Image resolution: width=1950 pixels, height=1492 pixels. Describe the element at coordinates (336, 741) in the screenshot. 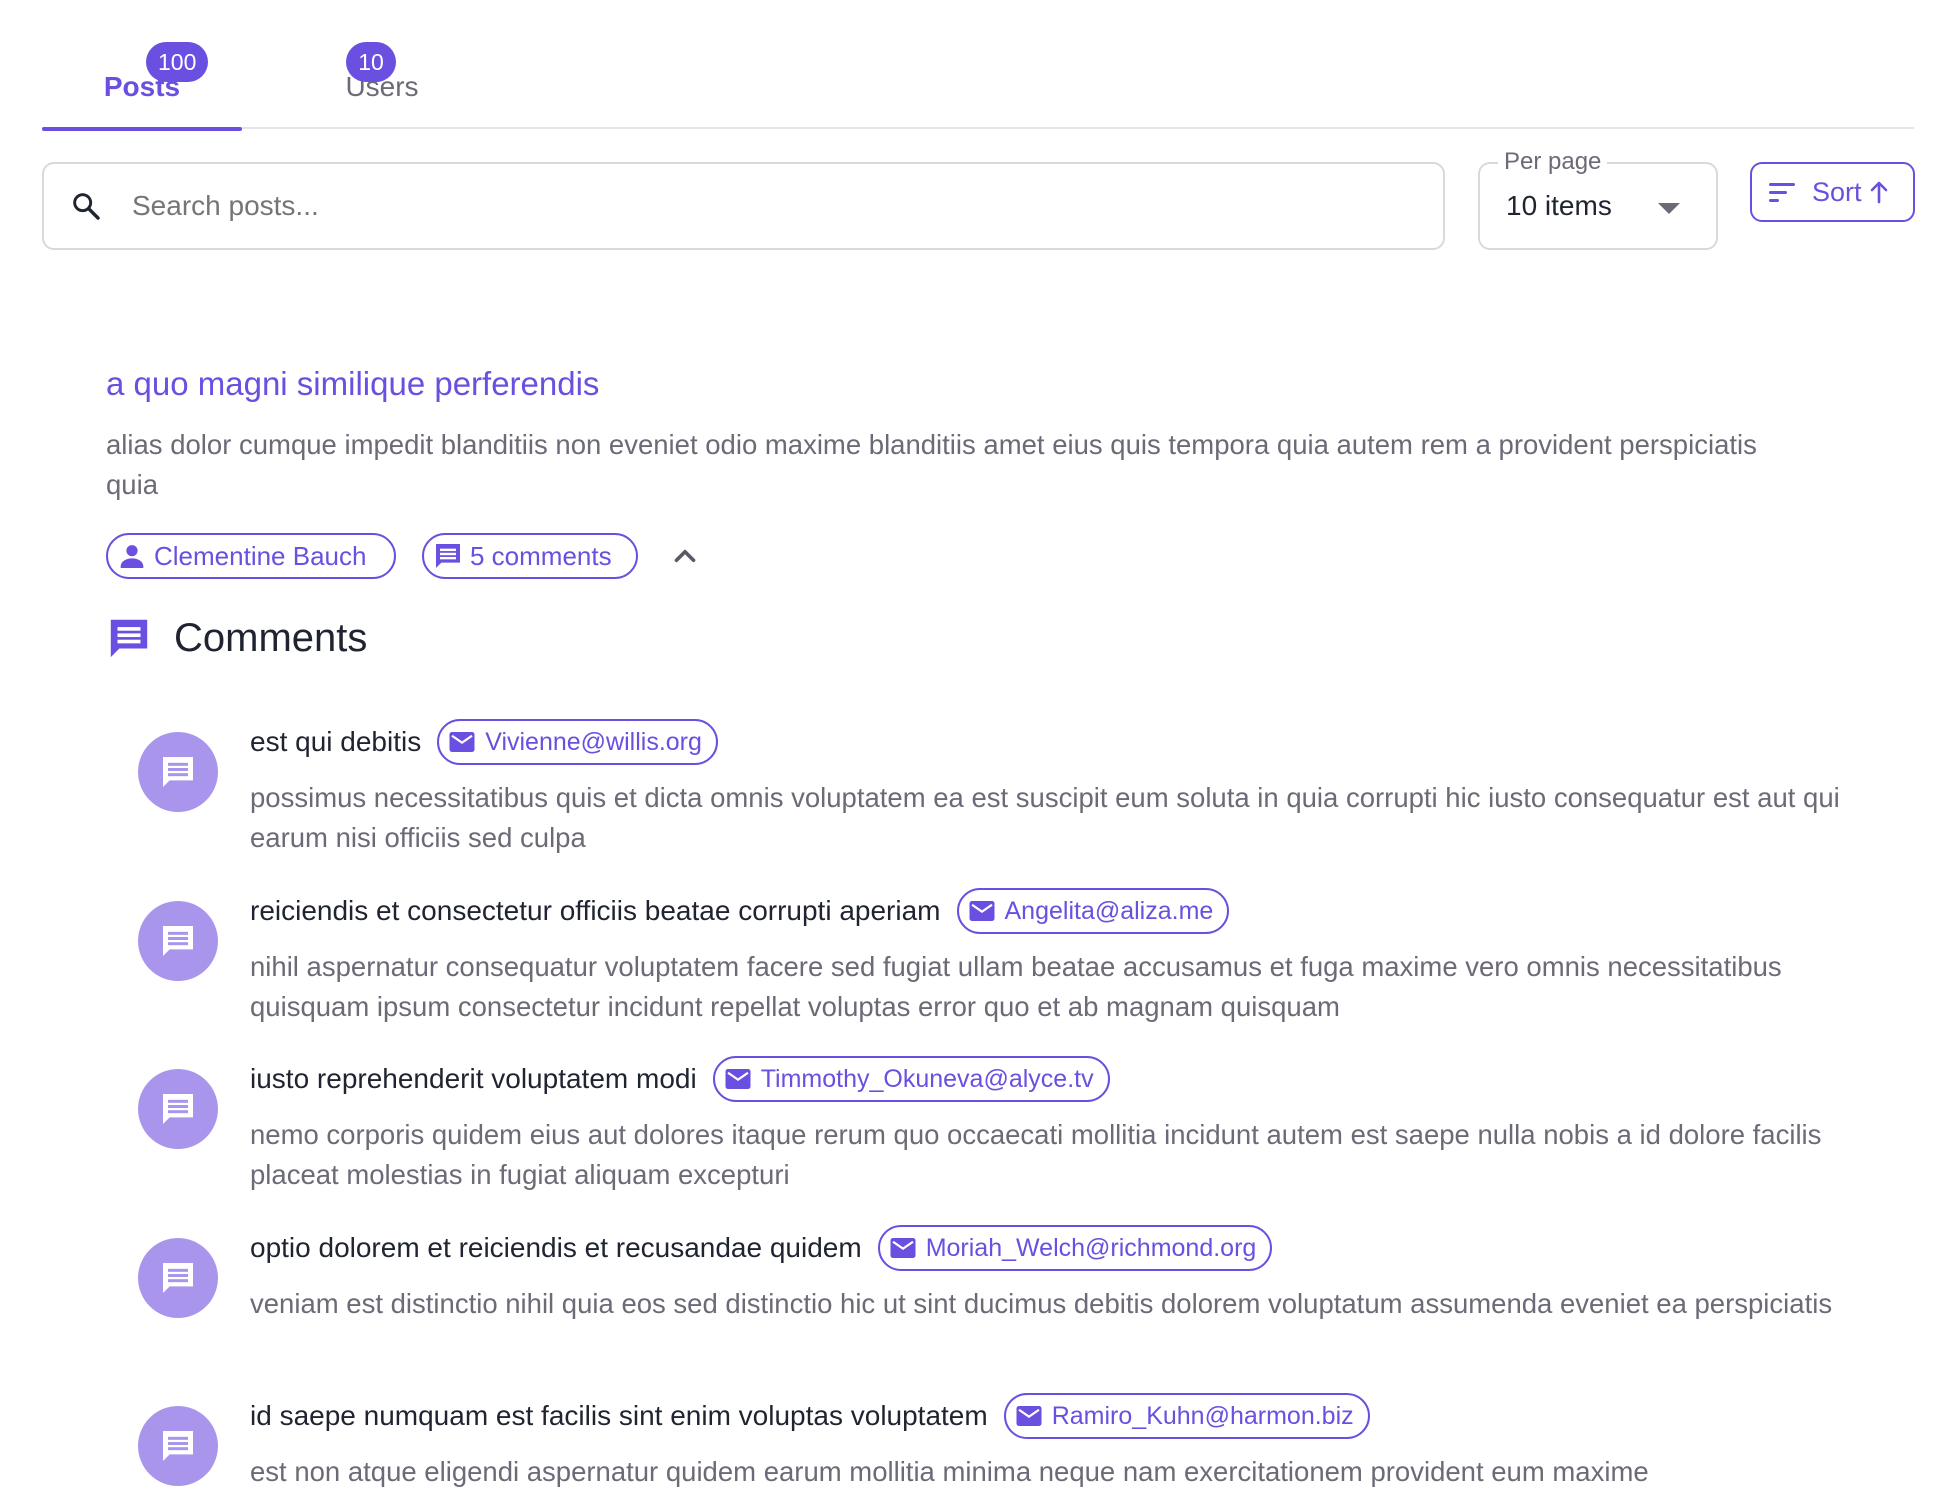

I see `comment-name: est qui debitis` at that location.